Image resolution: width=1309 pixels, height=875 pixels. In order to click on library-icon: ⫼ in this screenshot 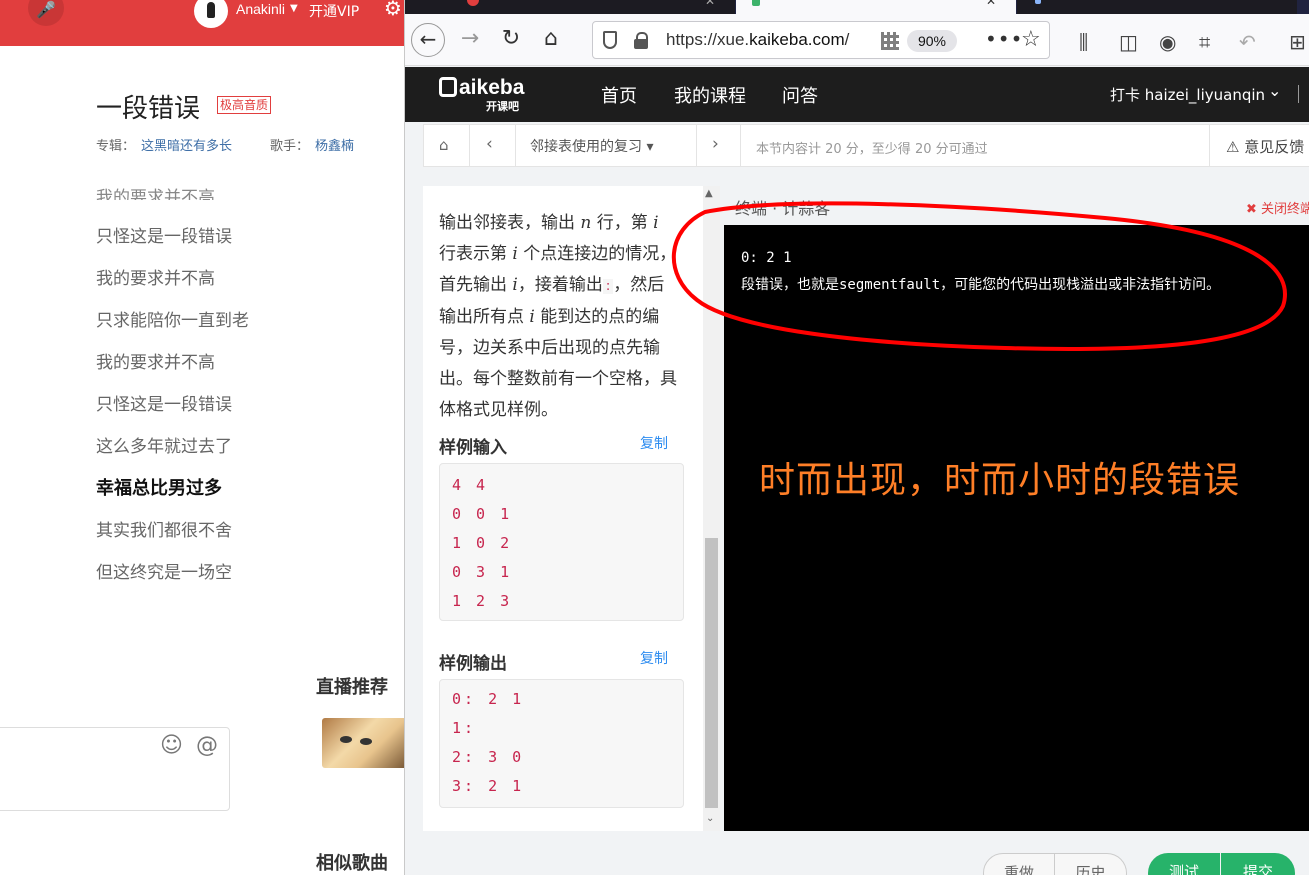, I will do `click(1083, 42)`.